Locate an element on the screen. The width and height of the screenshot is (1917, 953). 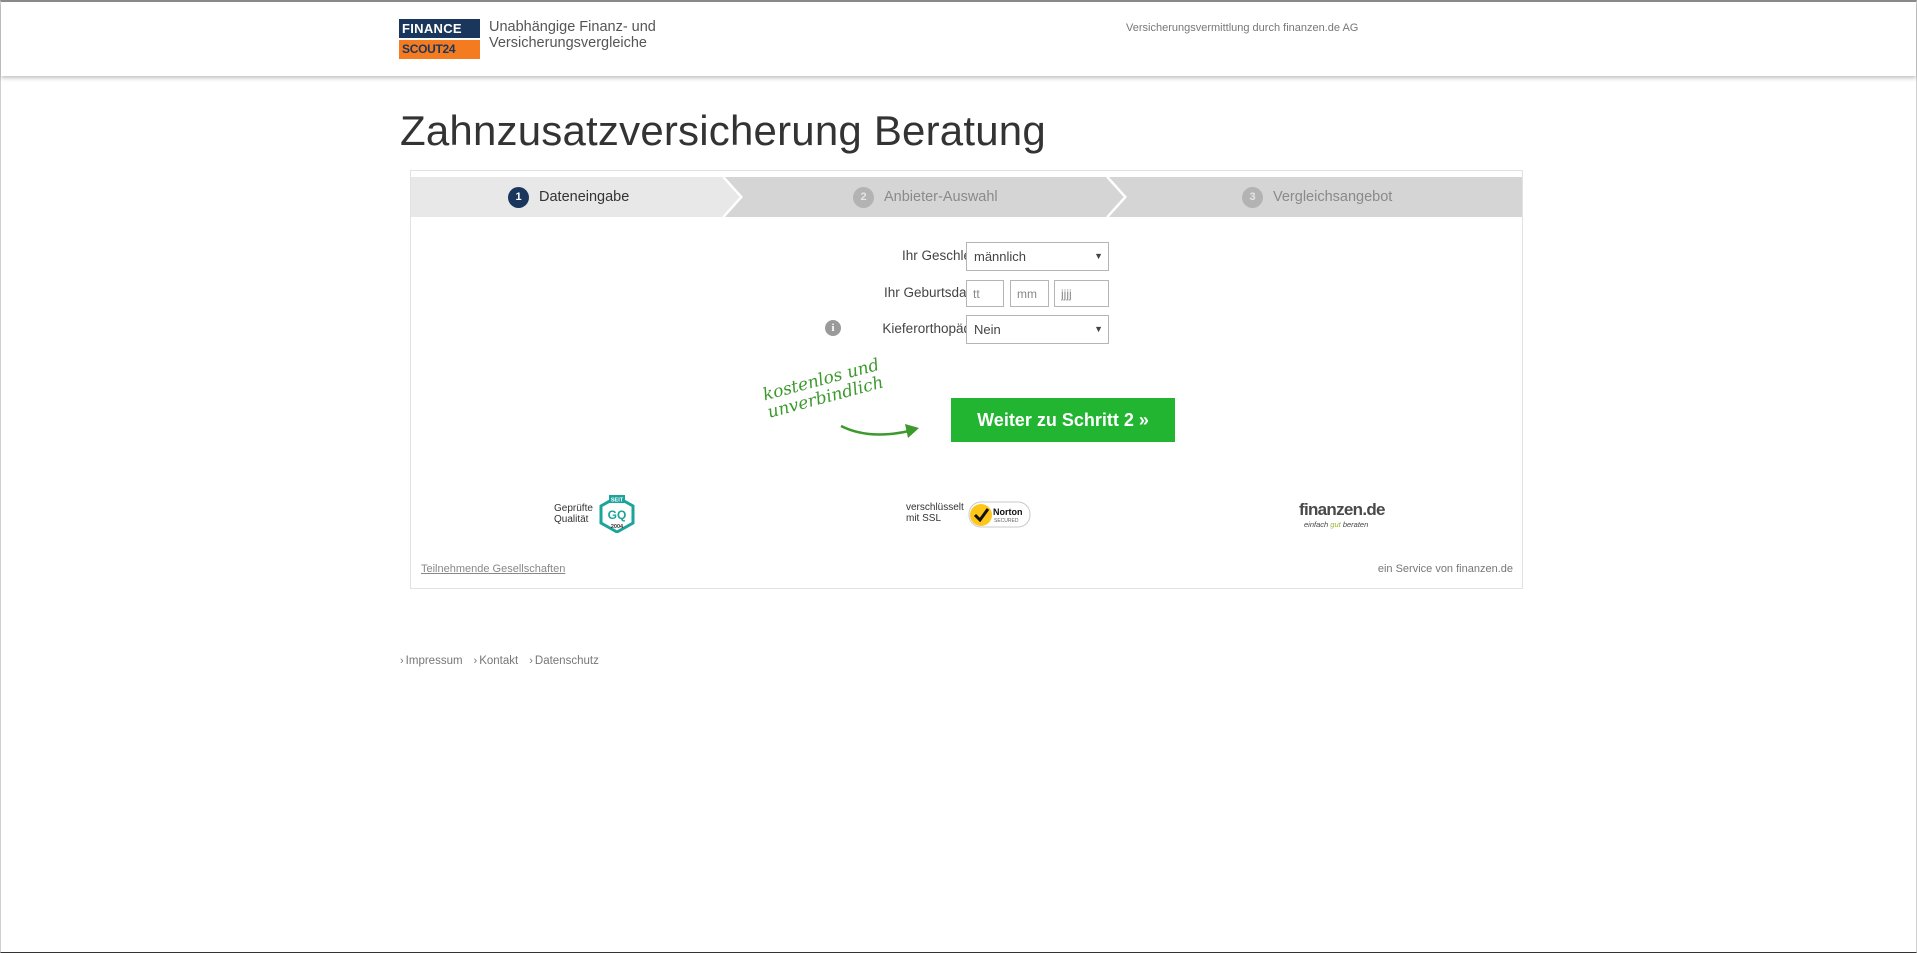
quality-badge-text: Geprüfte Qualität is located at coordinates (573, 514).